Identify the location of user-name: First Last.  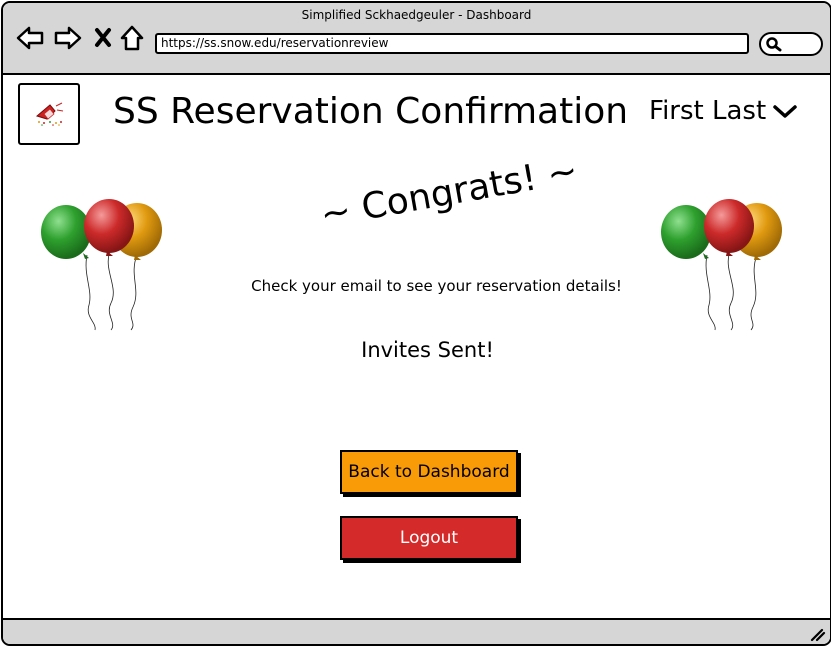
(708, 111).